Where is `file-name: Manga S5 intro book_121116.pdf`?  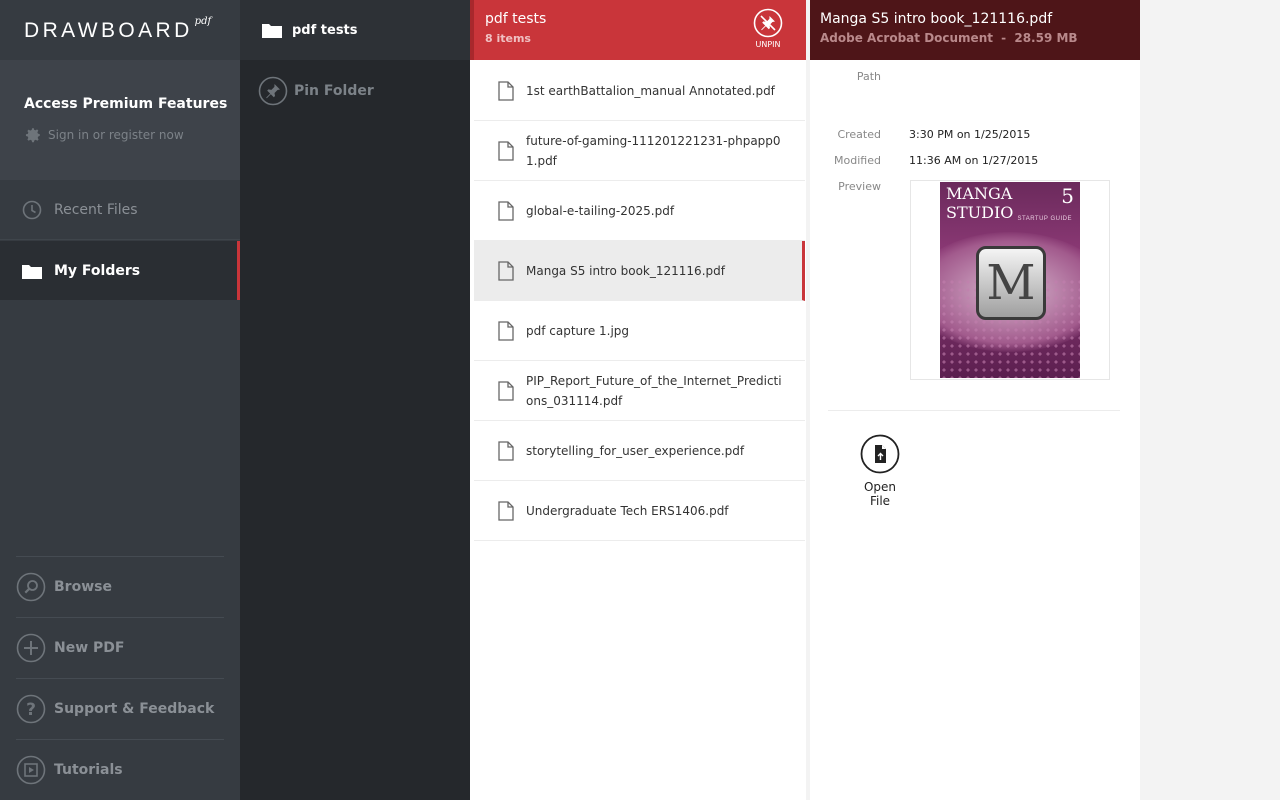 file-name: Manga S5 intro book_121116.pdf is located at coordinates (625, 270).